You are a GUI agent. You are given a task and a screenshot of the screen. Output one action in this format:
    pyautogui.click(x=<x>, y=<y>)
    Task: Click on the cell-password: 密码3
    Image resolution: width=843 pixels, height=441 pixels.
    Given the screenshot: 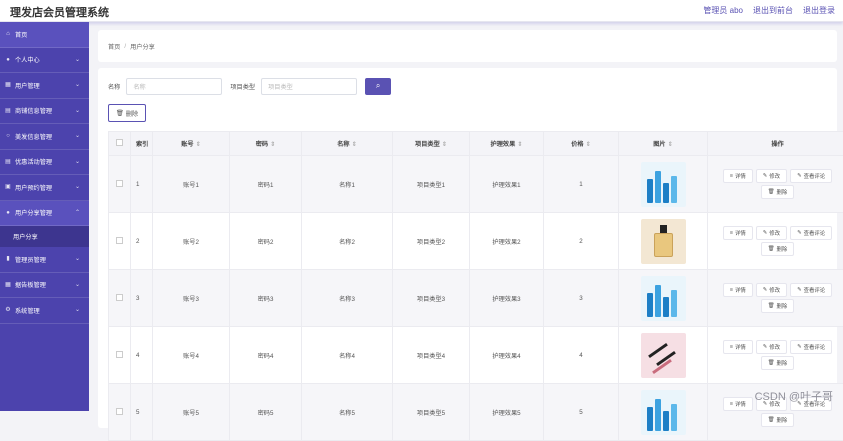 What is the action you would take?
    pyautogui.click(x=266, y=298)
    